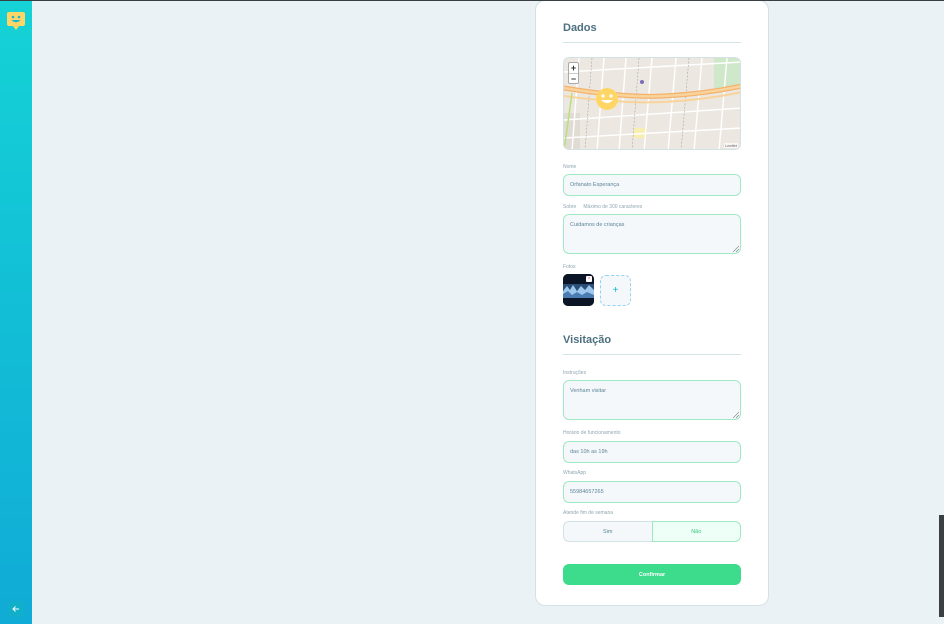 Image resolution: width=944 pixels, height=624 pixels. I want to click on weekends-yes-button: Sim, so click(607, 531).